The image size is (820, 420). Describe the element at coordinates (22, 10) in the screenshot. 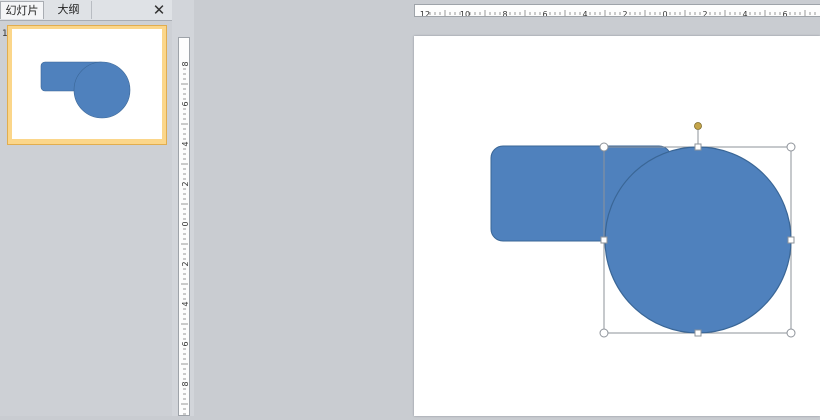

I see `tab-slides: 幻灯片` at that location.